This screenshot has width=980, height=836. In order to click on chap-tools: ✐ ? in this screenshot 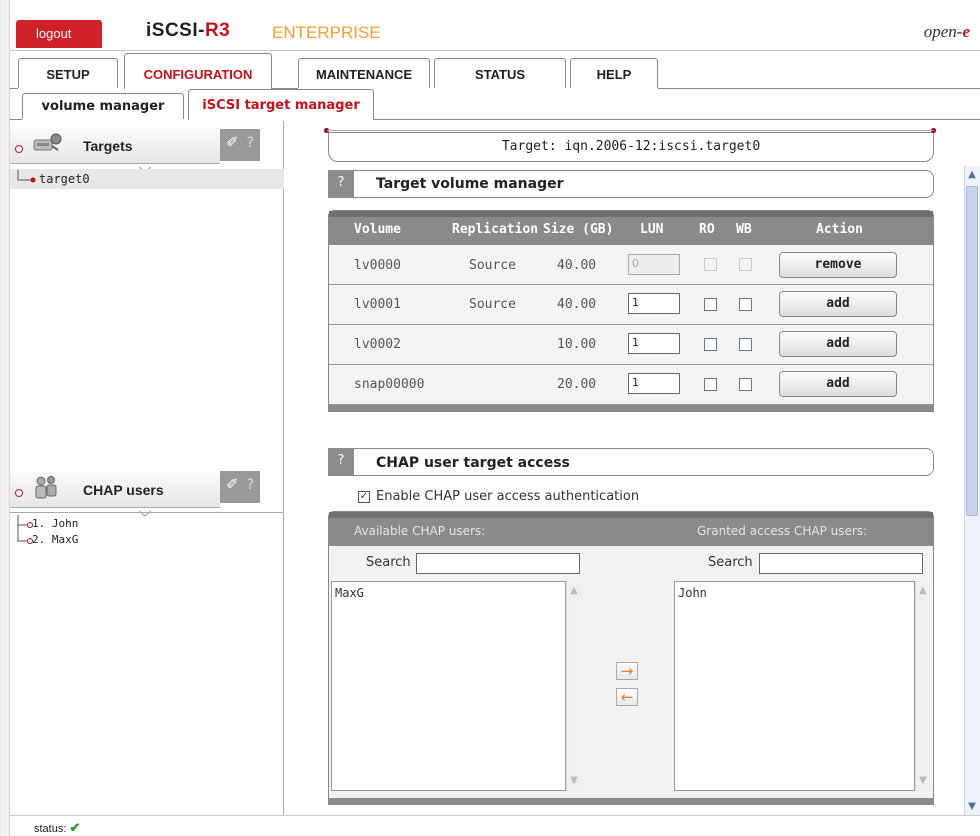, I will do `click(240, 487)`.